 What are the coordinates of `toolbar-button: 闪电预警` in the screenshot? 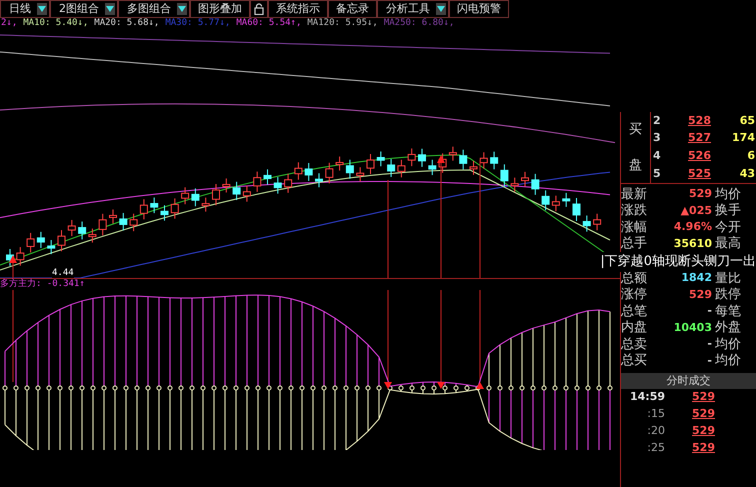 It's located at (479, 9).